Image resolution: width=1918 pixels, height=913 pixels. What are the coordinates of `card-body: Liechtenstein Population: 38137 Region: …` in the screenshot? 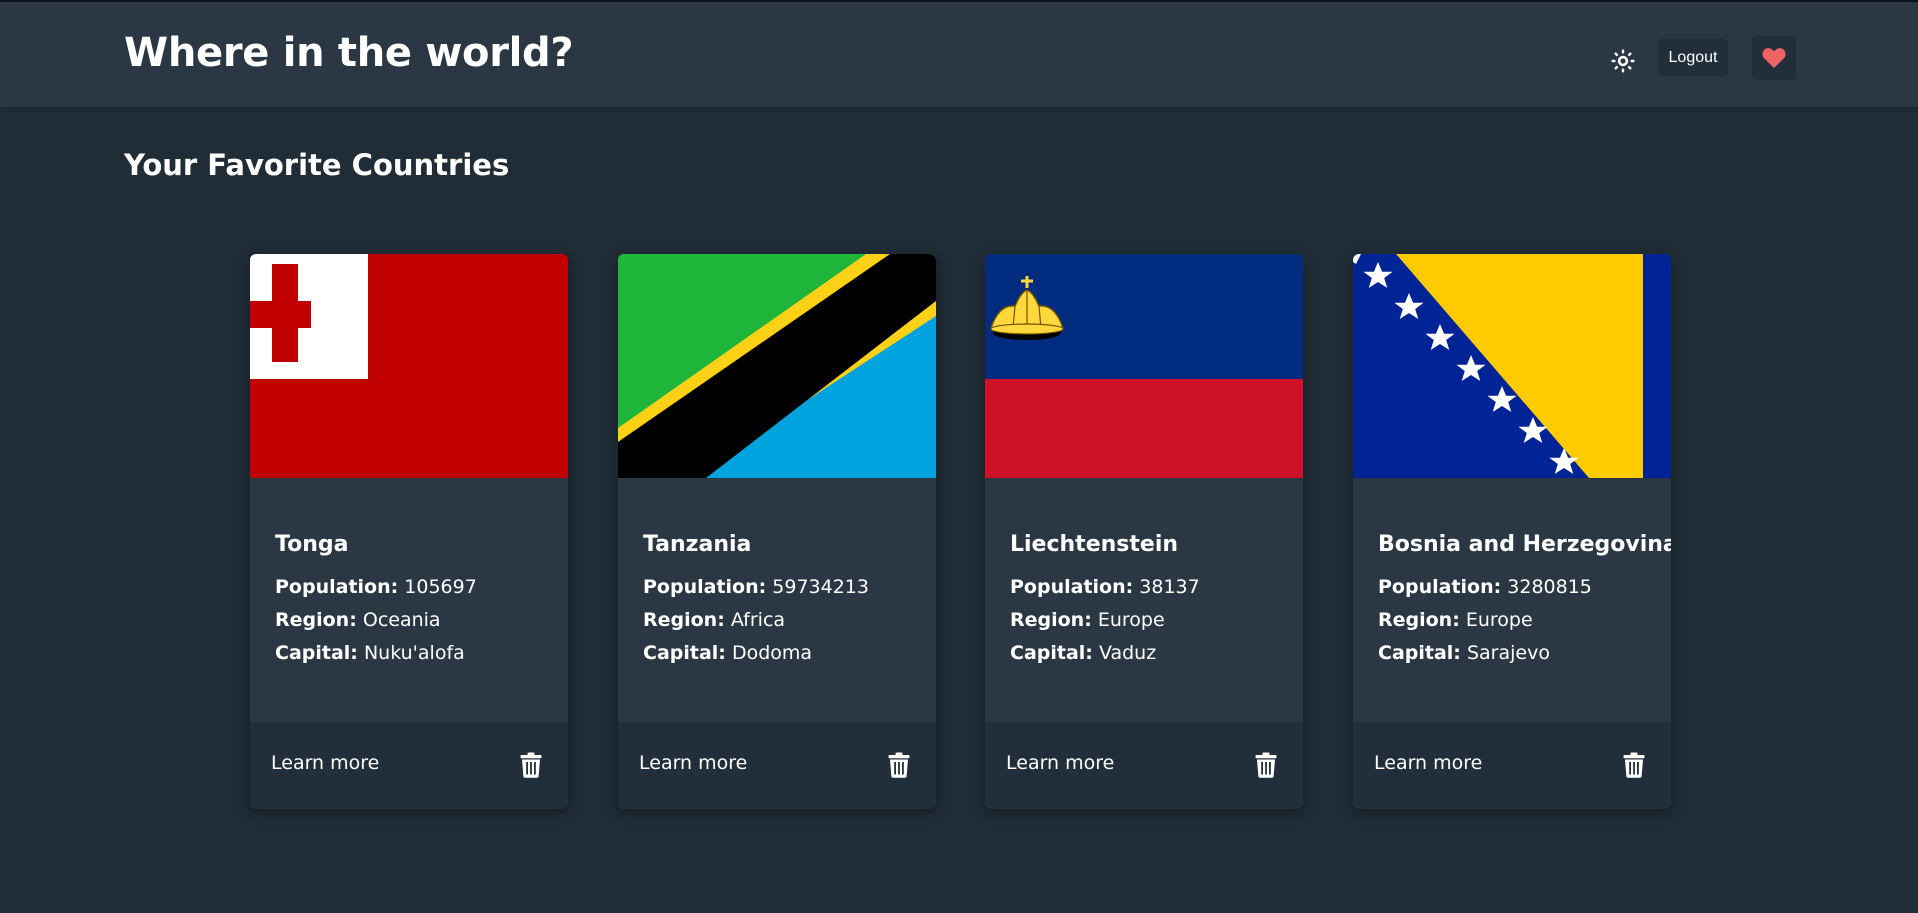 It's located at (1144, 600).